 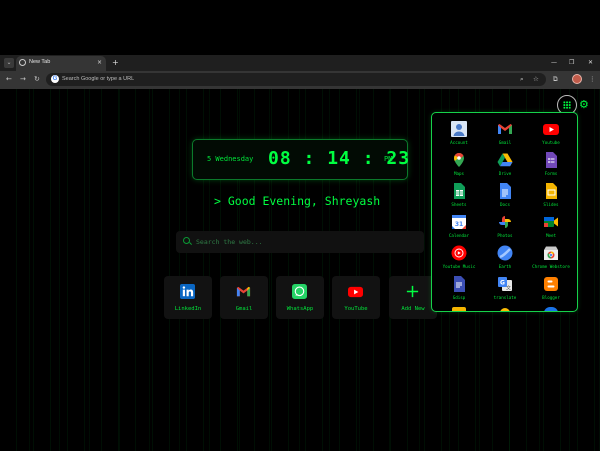 What do you see at coordinates (23, 79) in the screenshot?
I see `forward-button: →` at bounding box center [23, 79].